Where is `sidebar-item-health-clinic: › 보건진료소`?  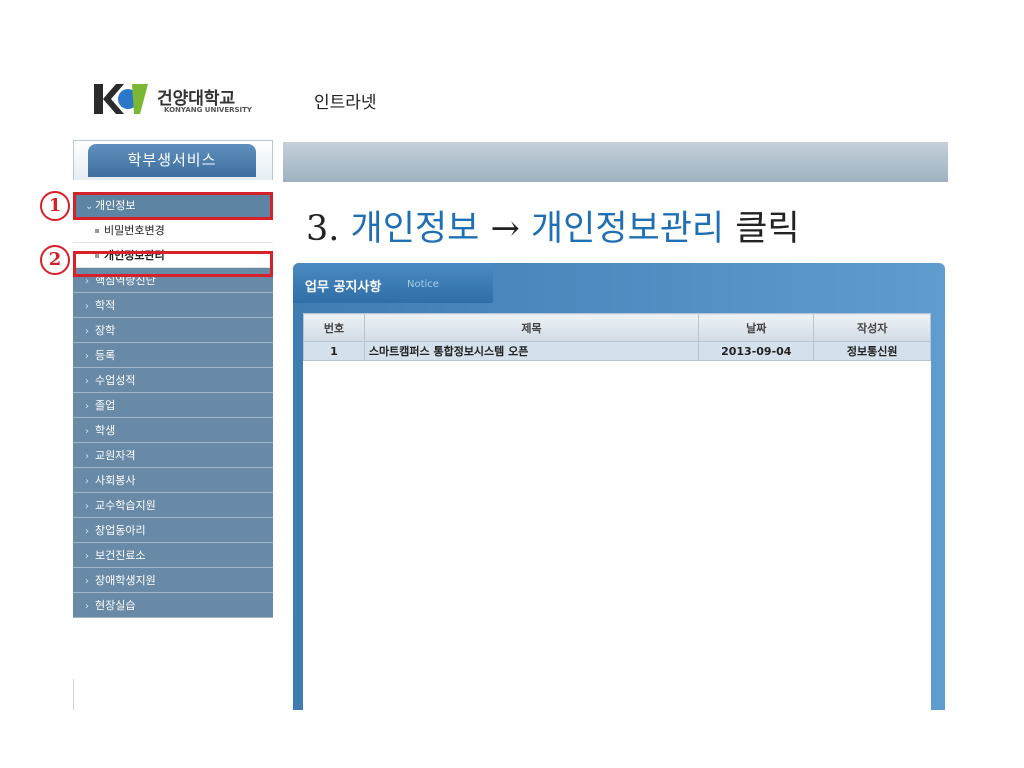
sidebar-item-health-clinic: › 보건진료소 is located at coordinates (173, 555).